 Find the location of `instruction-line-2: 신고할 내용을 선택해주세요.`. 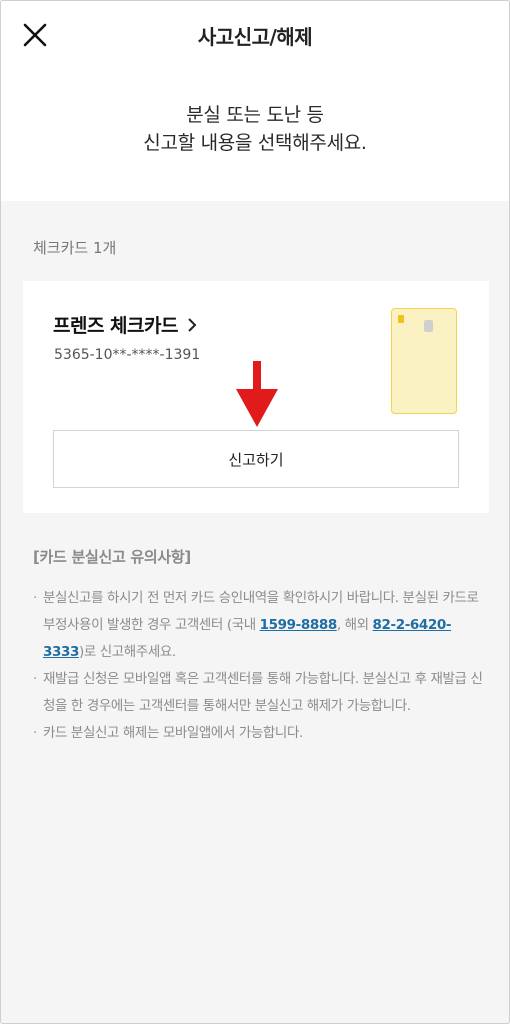

instruction-line-2: 신고할 내용을 선택해주세요. is located at coordinates (255, 143).